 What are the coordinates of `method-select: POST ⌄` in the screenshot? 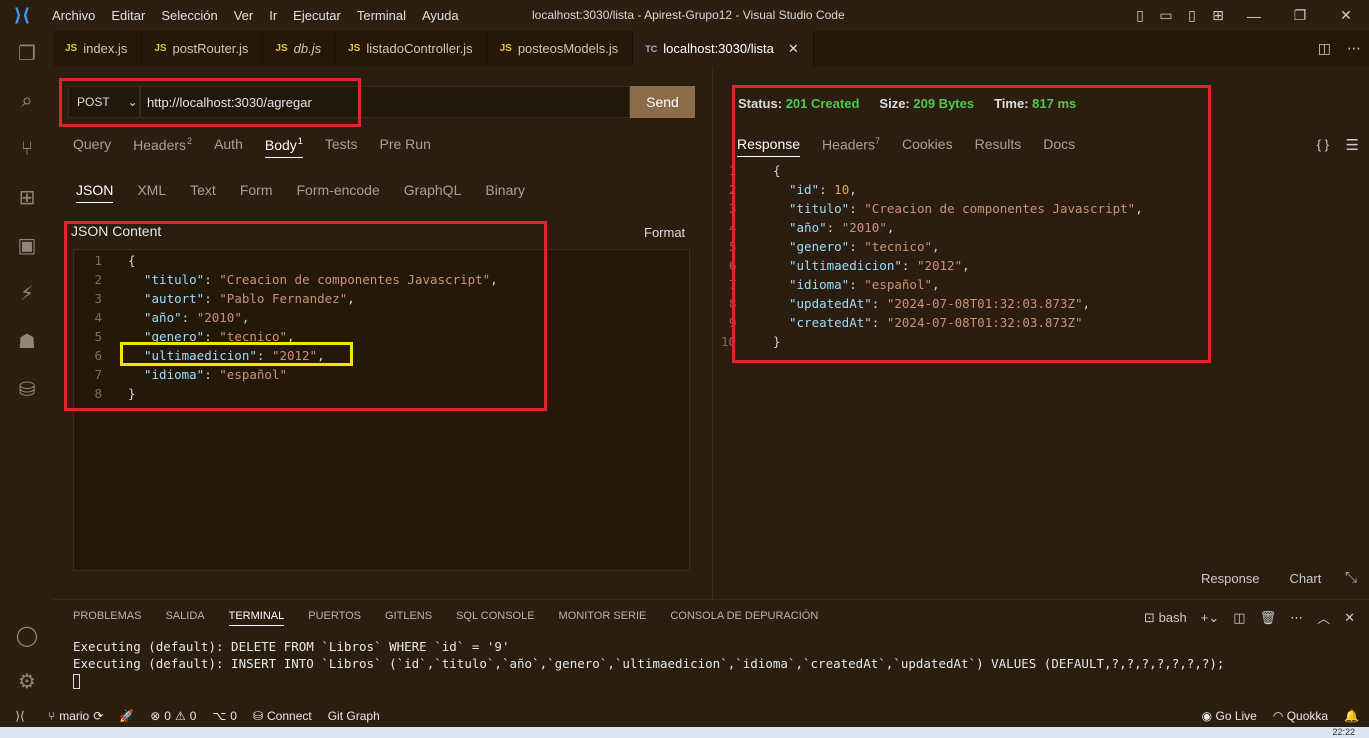 It's located at (104, 102).